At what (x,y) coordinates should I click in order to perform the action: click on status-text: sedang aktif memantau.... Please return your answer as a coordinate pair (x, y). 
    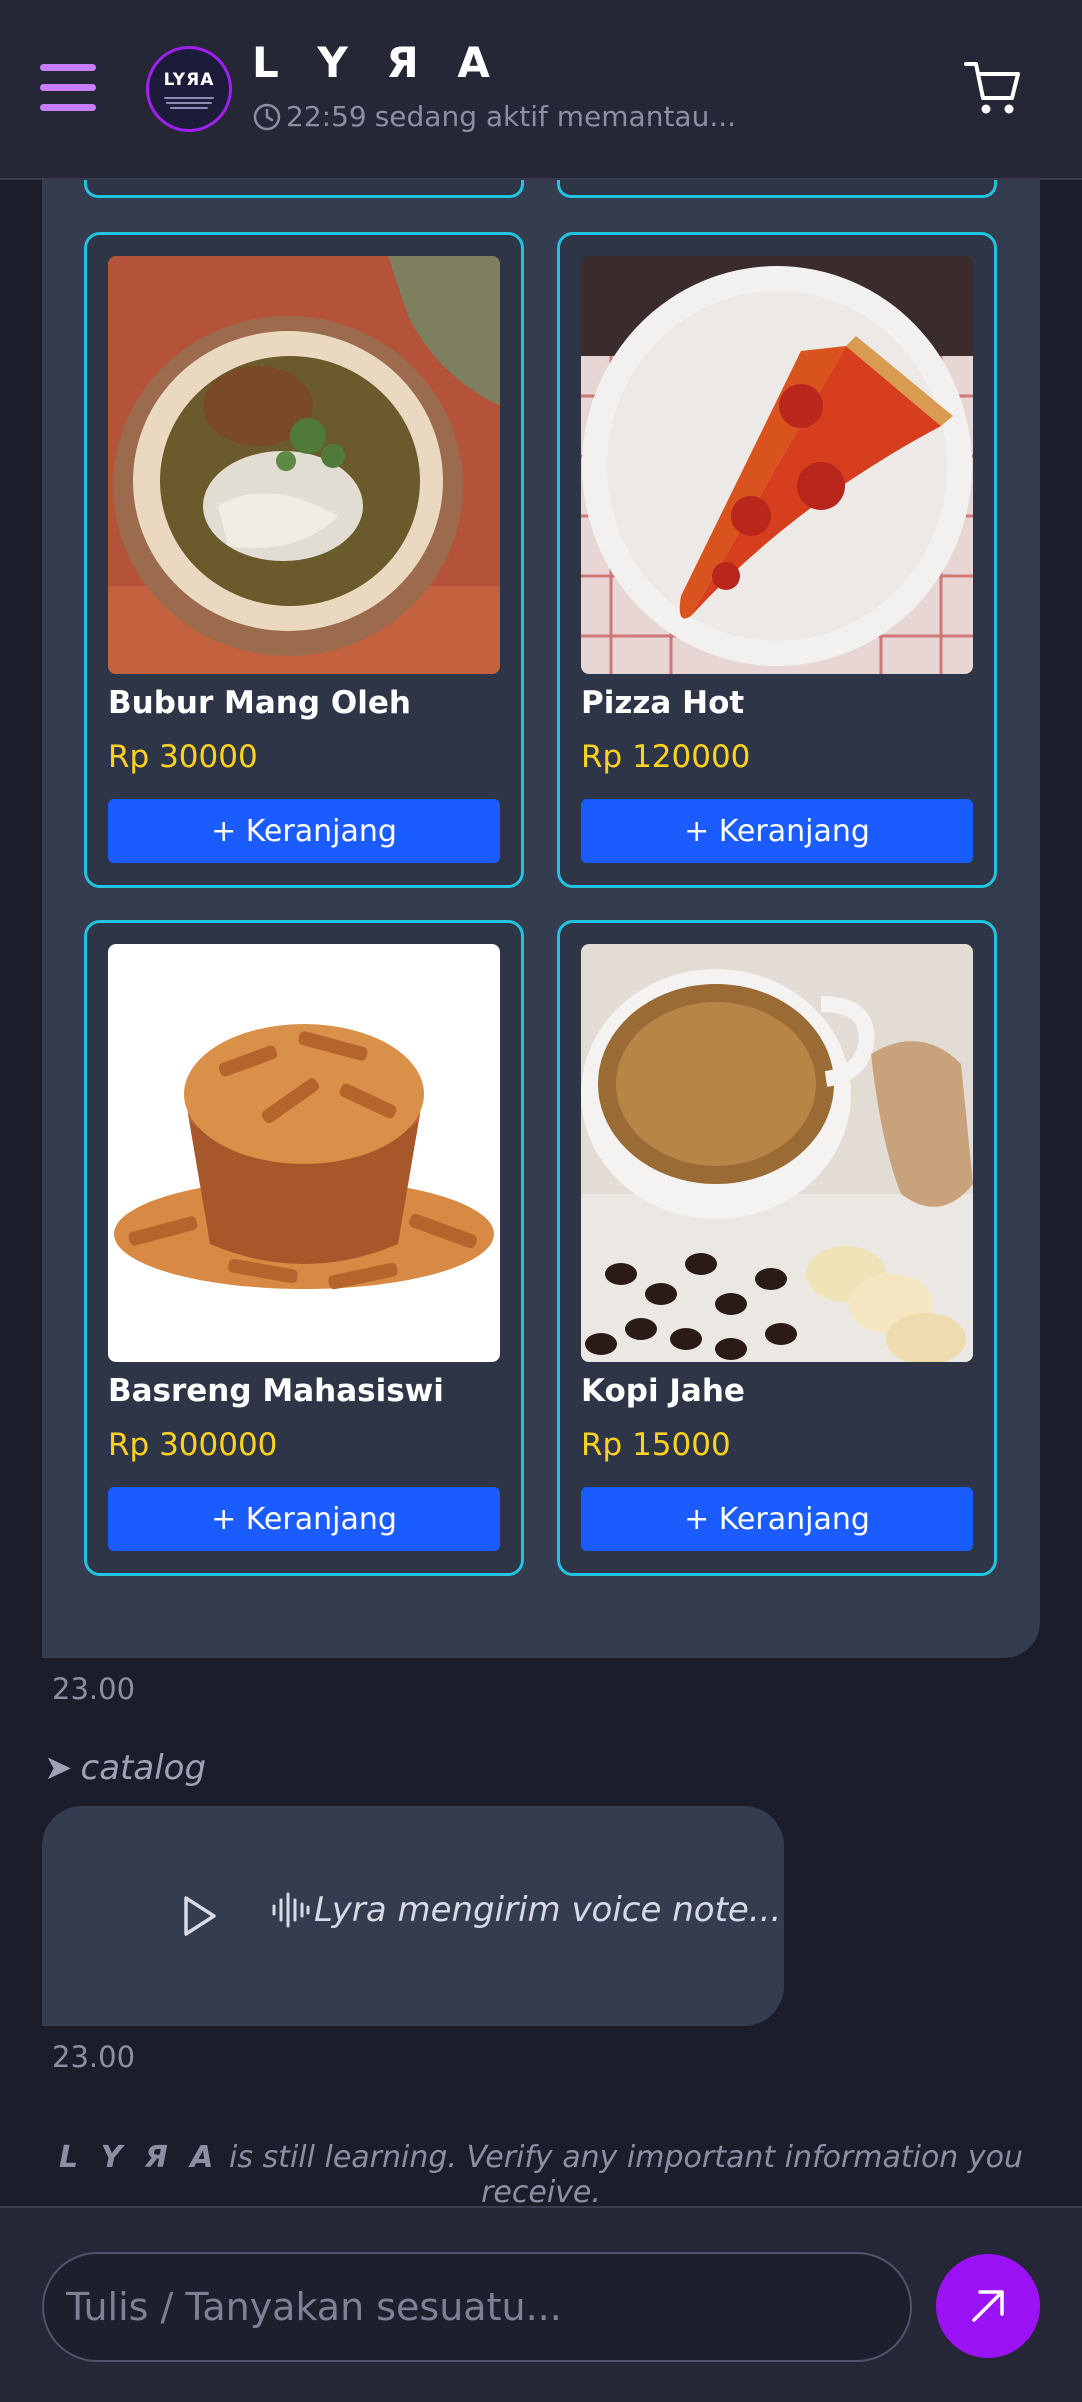
    Looking at the image, I should click on (555, 116).